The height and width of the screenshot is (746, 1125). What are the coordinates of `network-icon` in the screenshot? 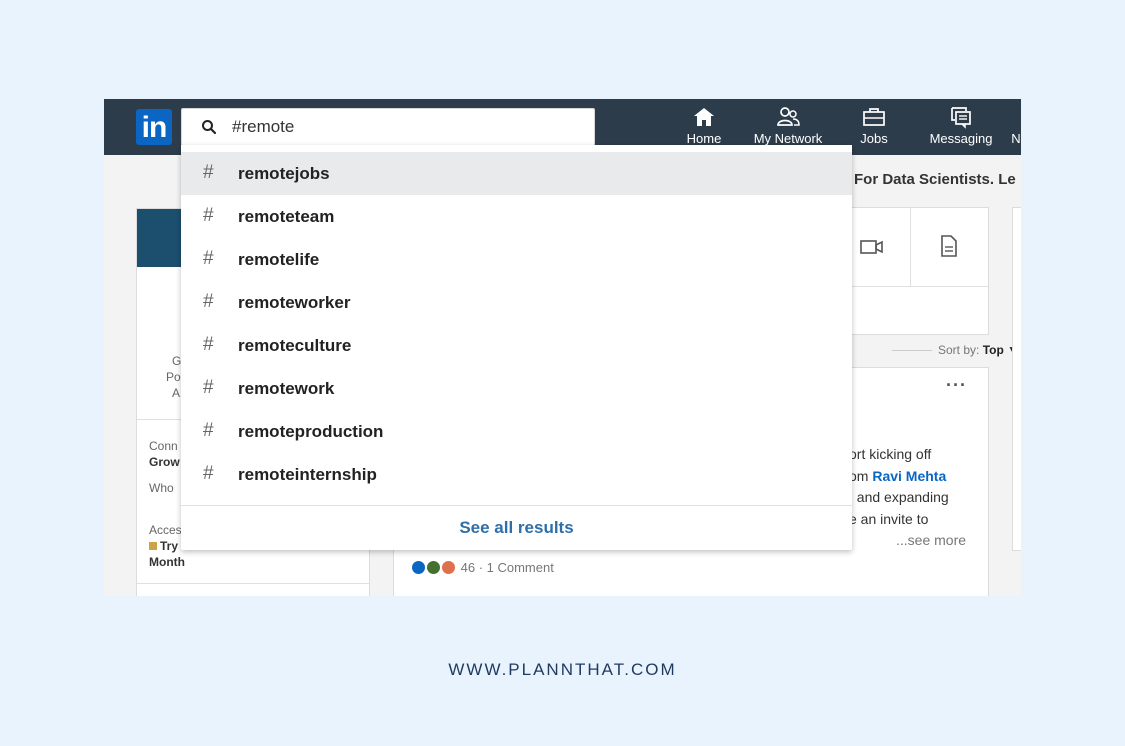 It's located at (788, 116).